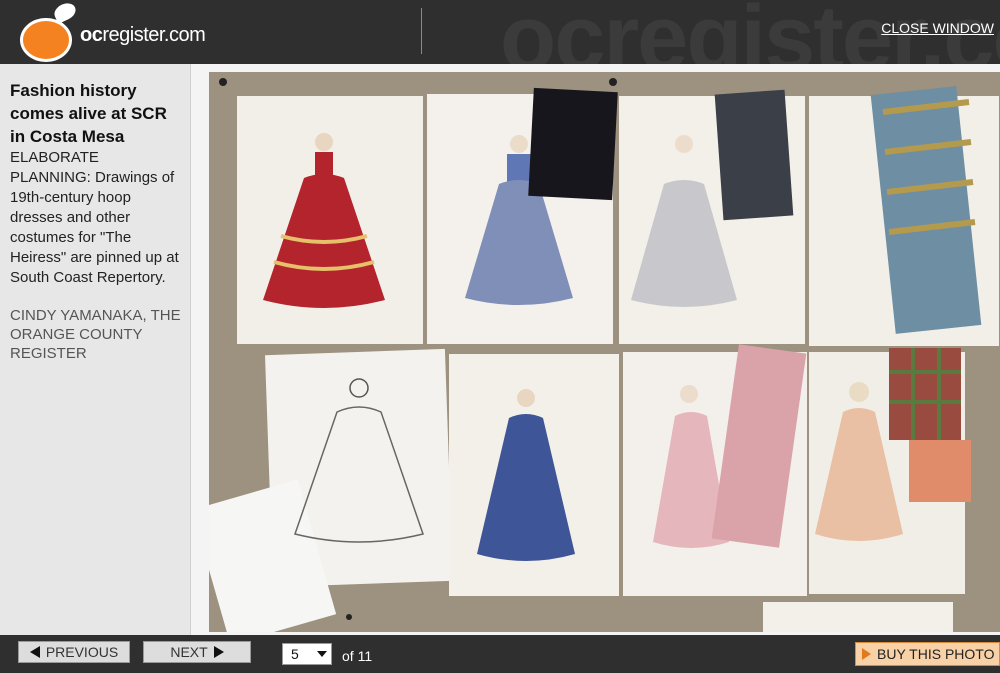 The width and height of the screenshot is (1000, 673). I want to click on next-label: NEXT, so click(189, 652).